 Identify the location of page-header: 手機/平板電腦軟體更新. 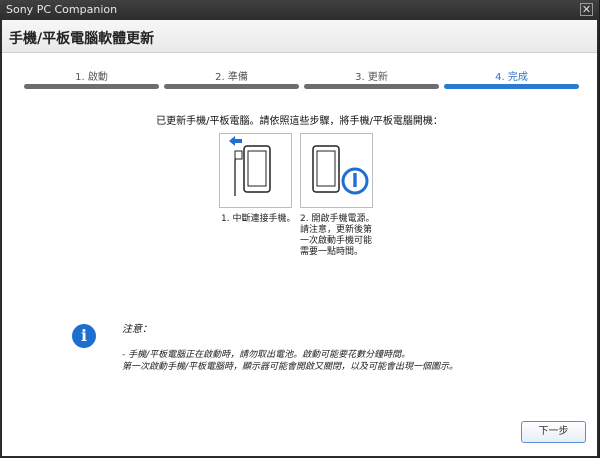
(299, 36).